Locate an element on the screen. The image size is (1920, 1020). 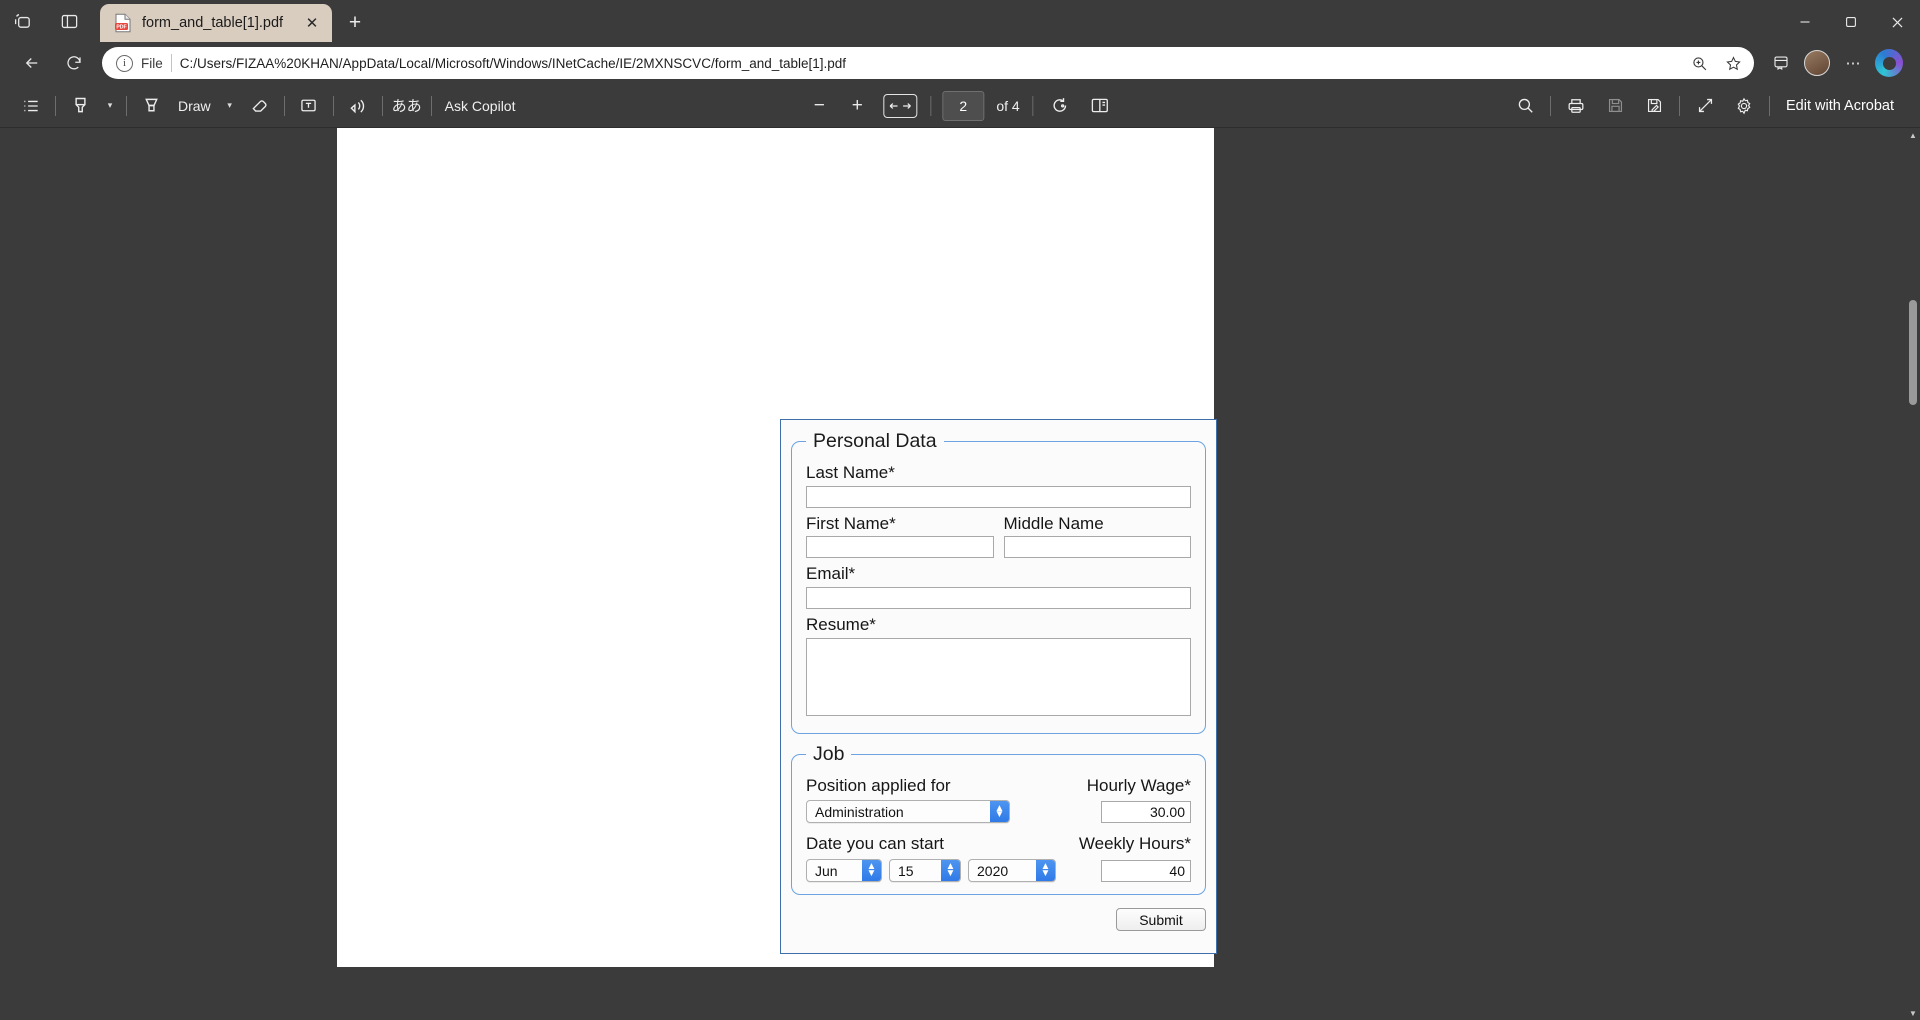
browser-tab: PDF form_and_table[1].pdf ✕ is located at coordinates (216, 23).